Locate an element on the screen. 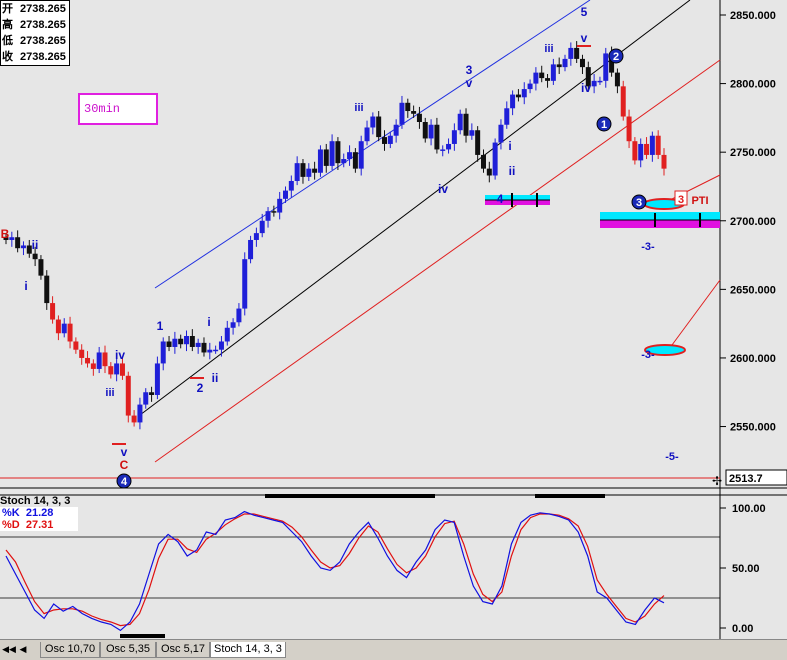 The width and height of the screenshot is (787, 660). stoch-k-readout: %K 21.28 is located at coordinates (39, 513).